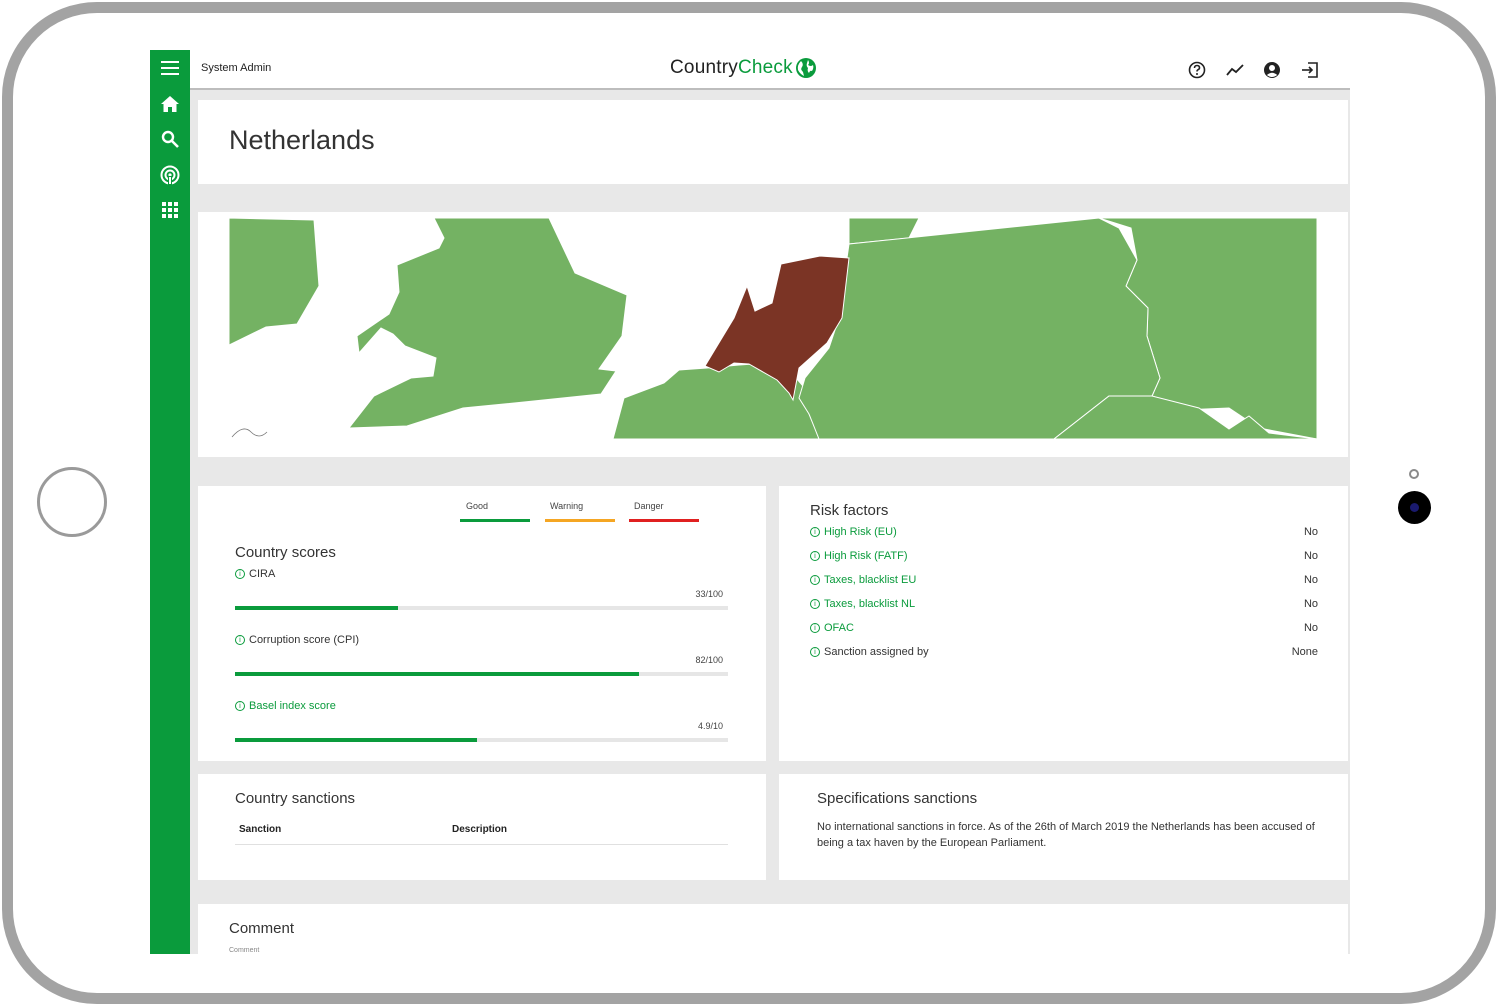  I want to click on menu-icon, so click(170, 68).